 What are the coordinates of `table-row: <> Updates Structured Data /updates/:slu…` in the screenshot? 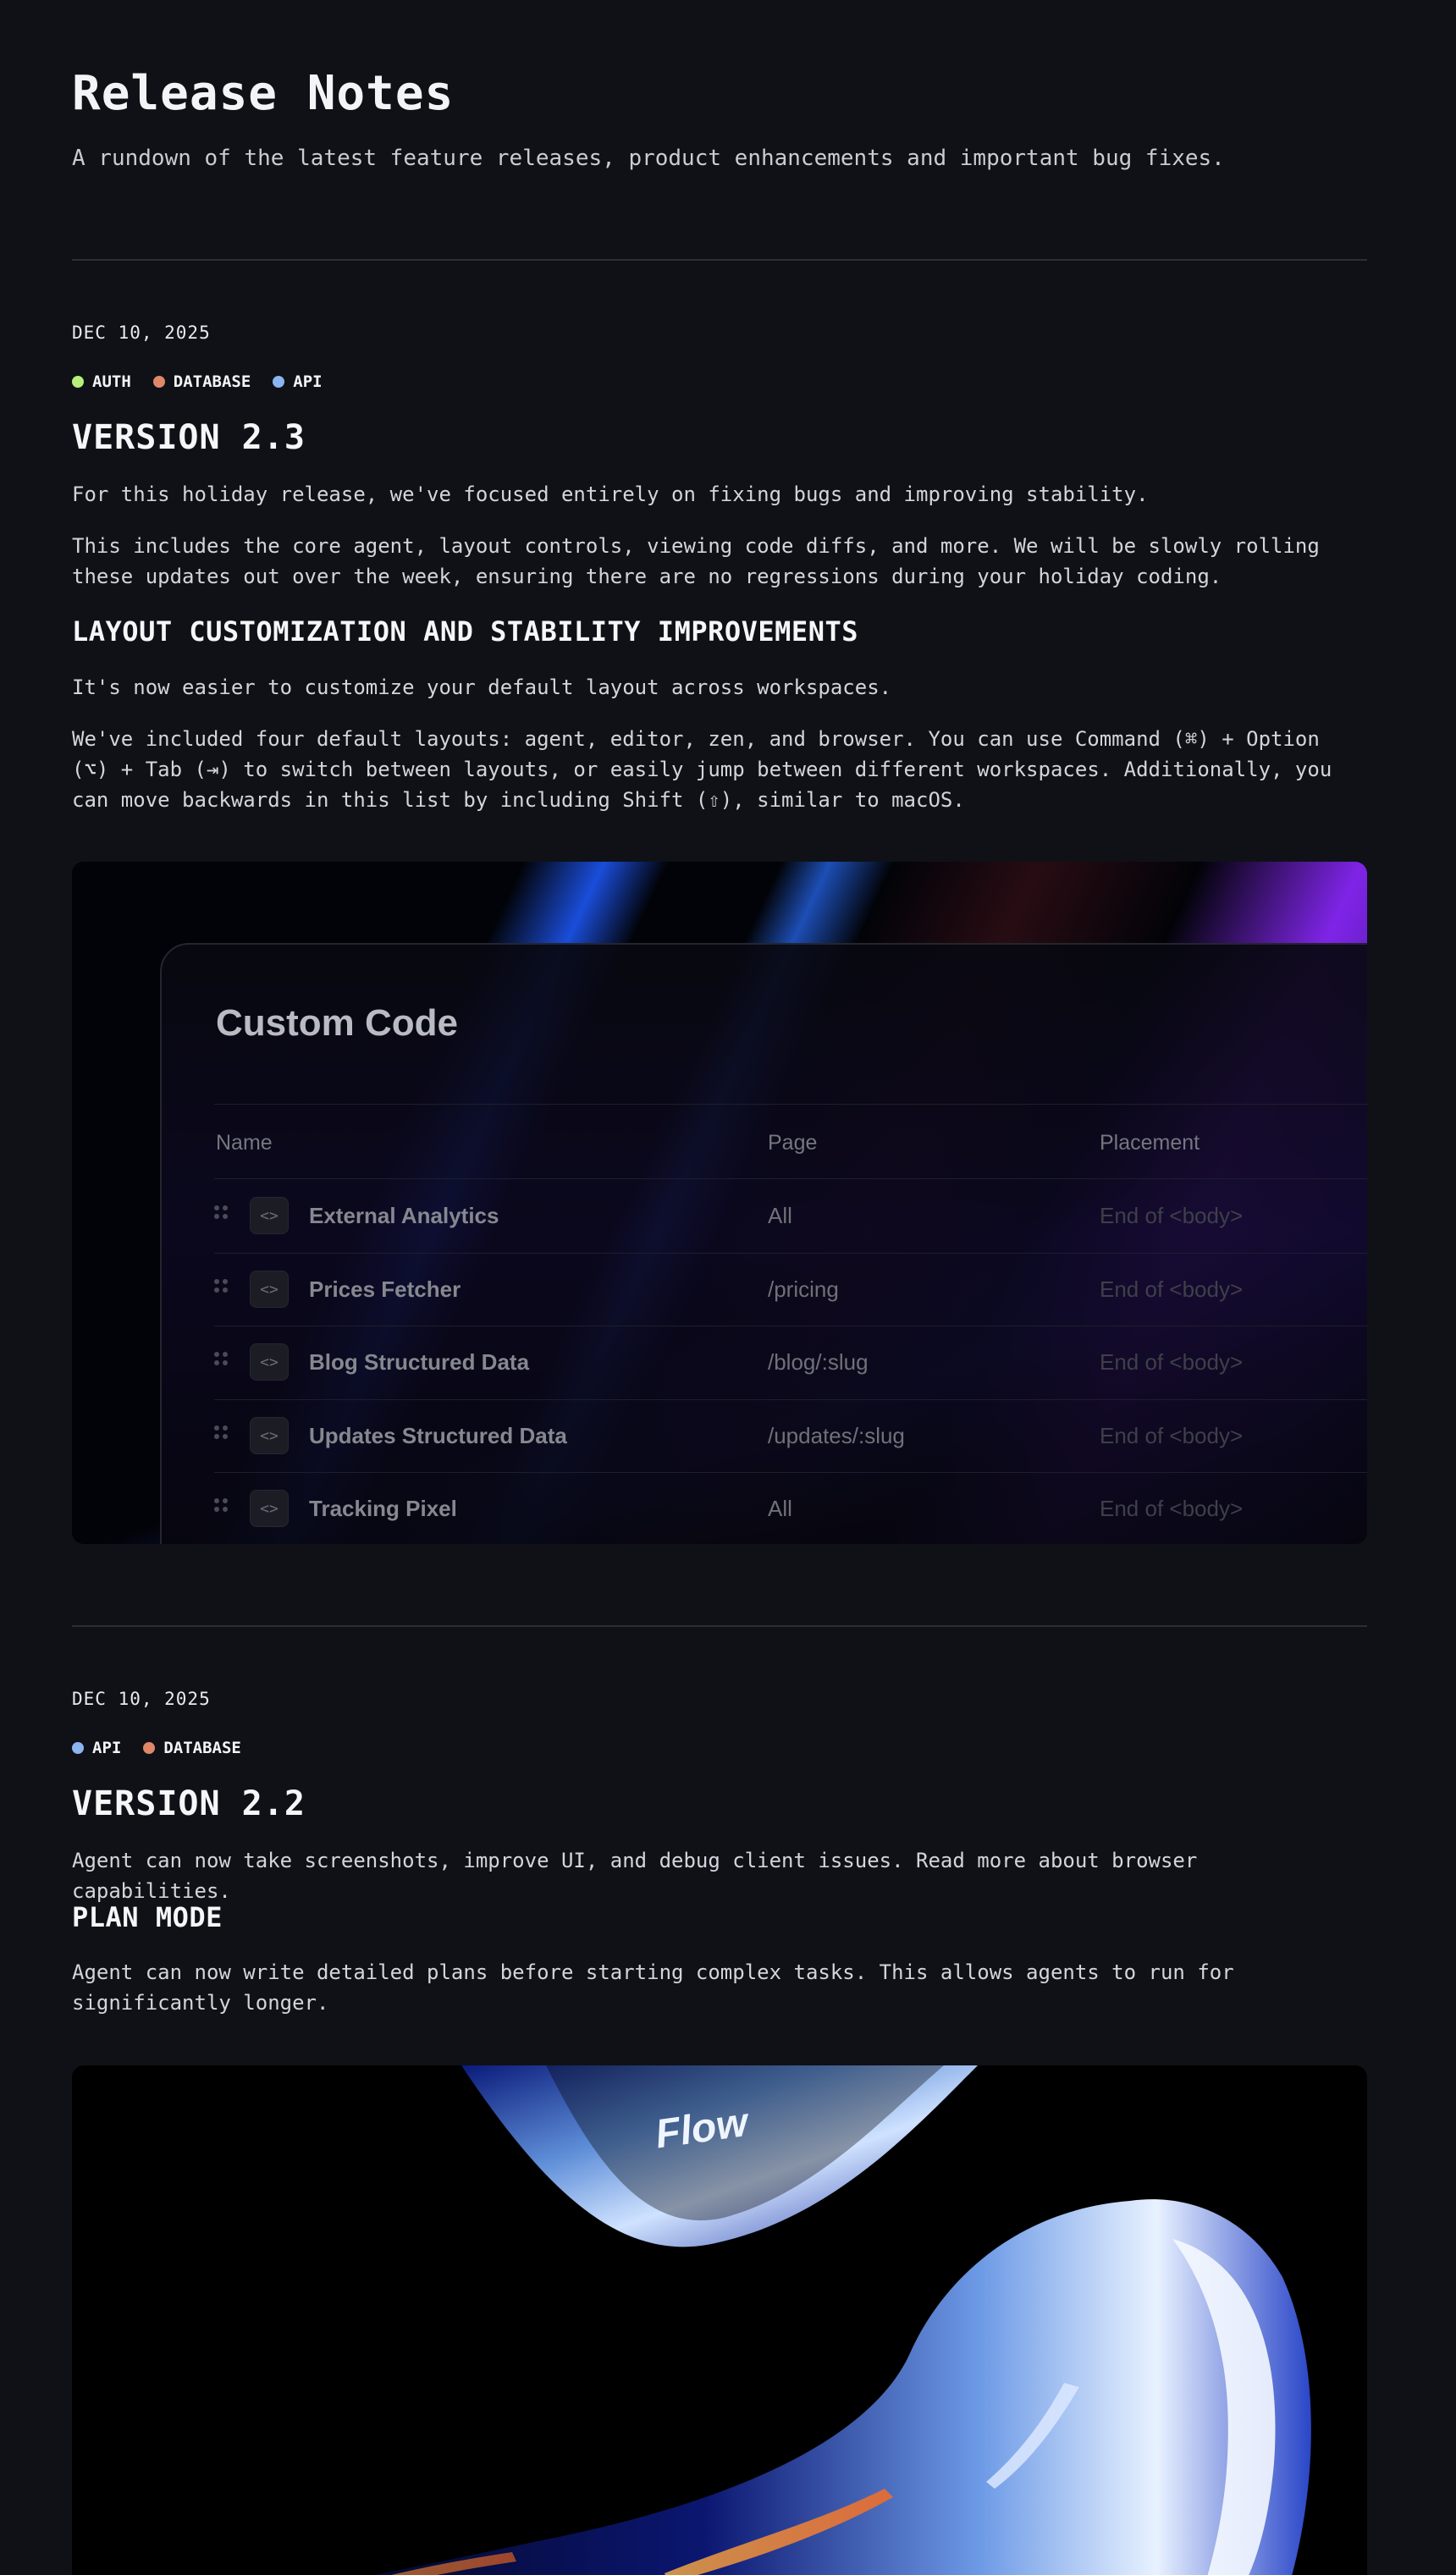 It's located at (791, 1436).